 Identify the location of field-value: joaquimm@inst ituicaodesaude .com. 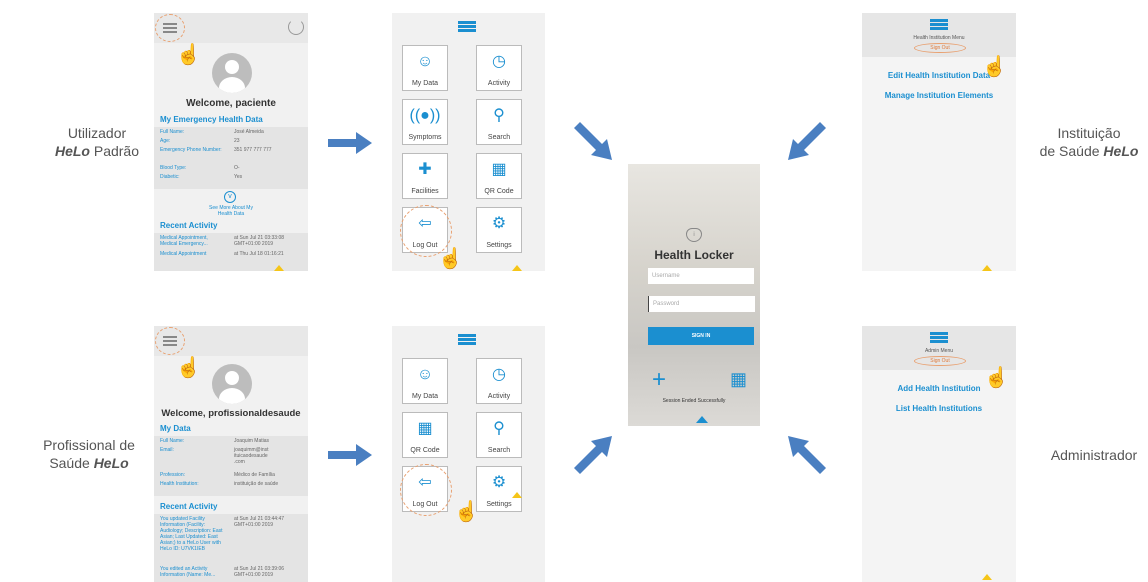
(251, 456).